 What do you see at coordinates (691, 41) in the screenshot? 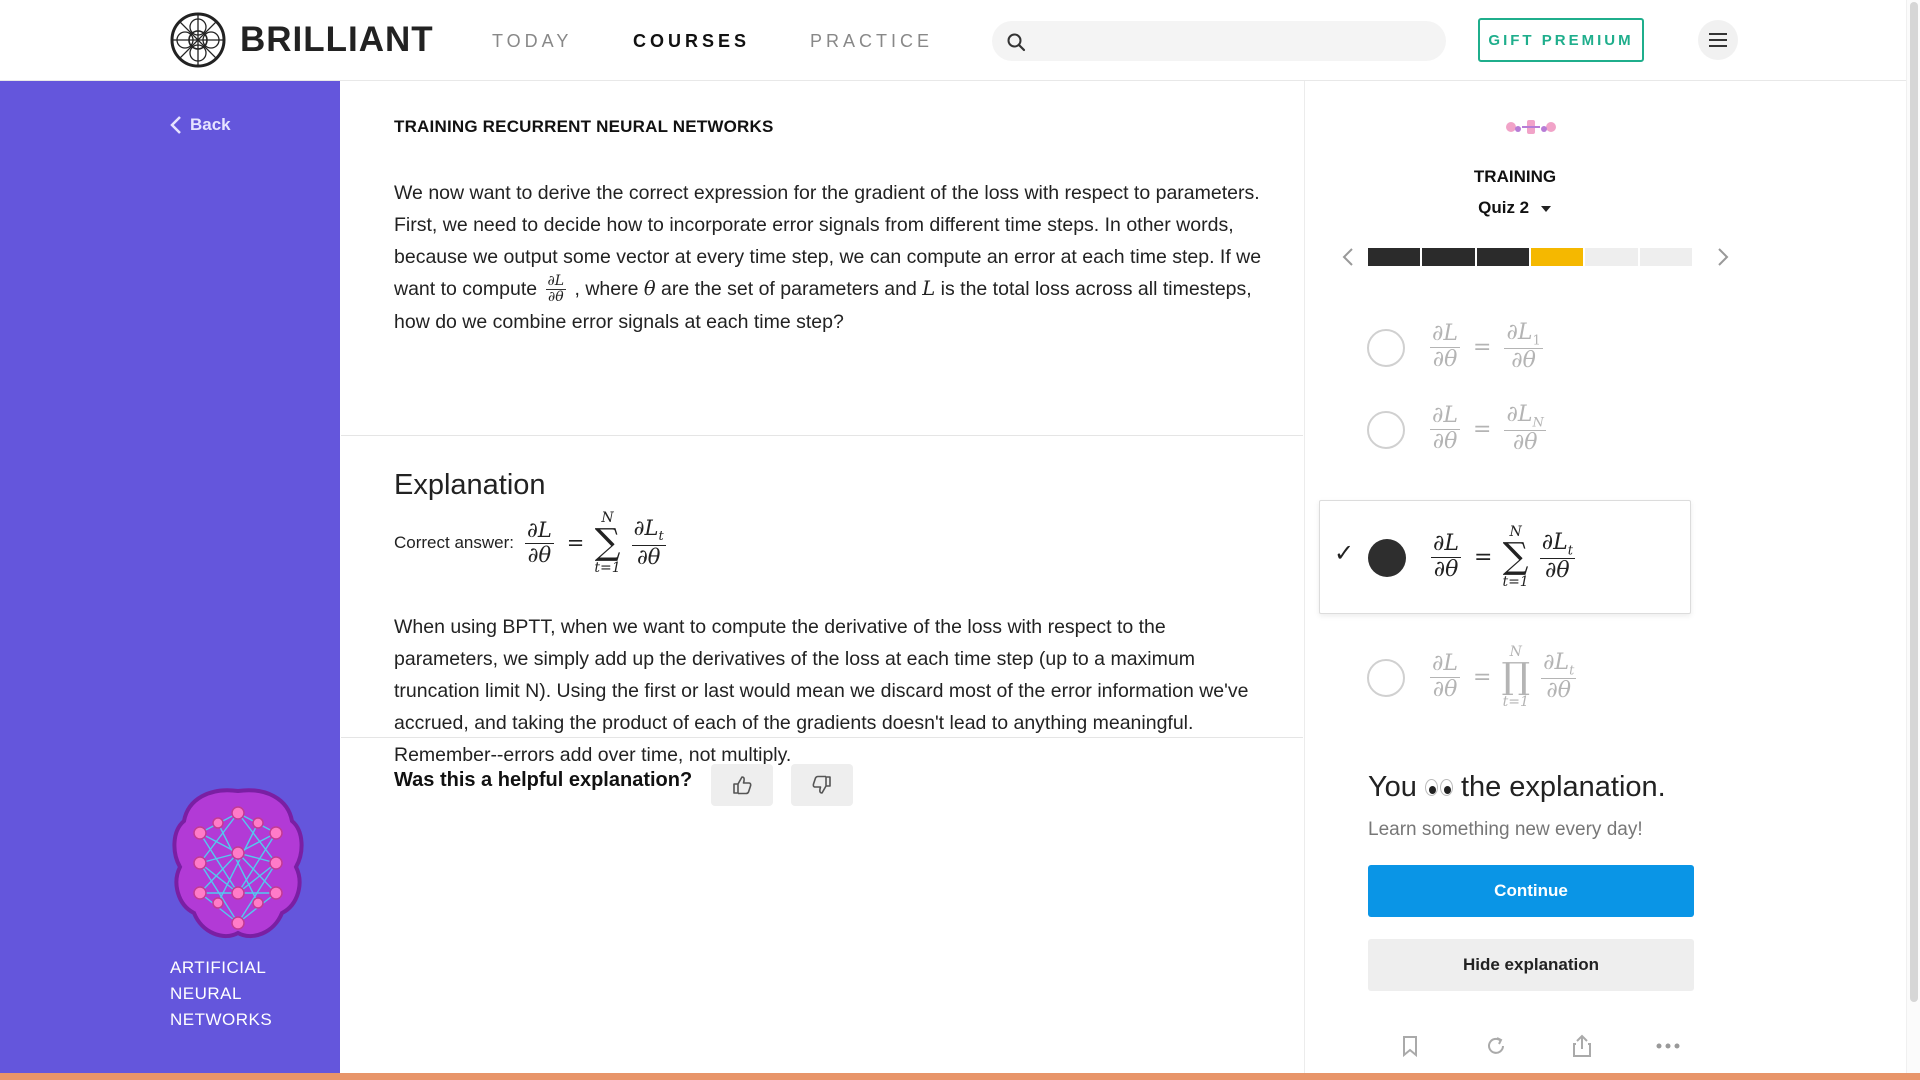
I see `nav-courses: COURSES` at bounding box center [691, 41].